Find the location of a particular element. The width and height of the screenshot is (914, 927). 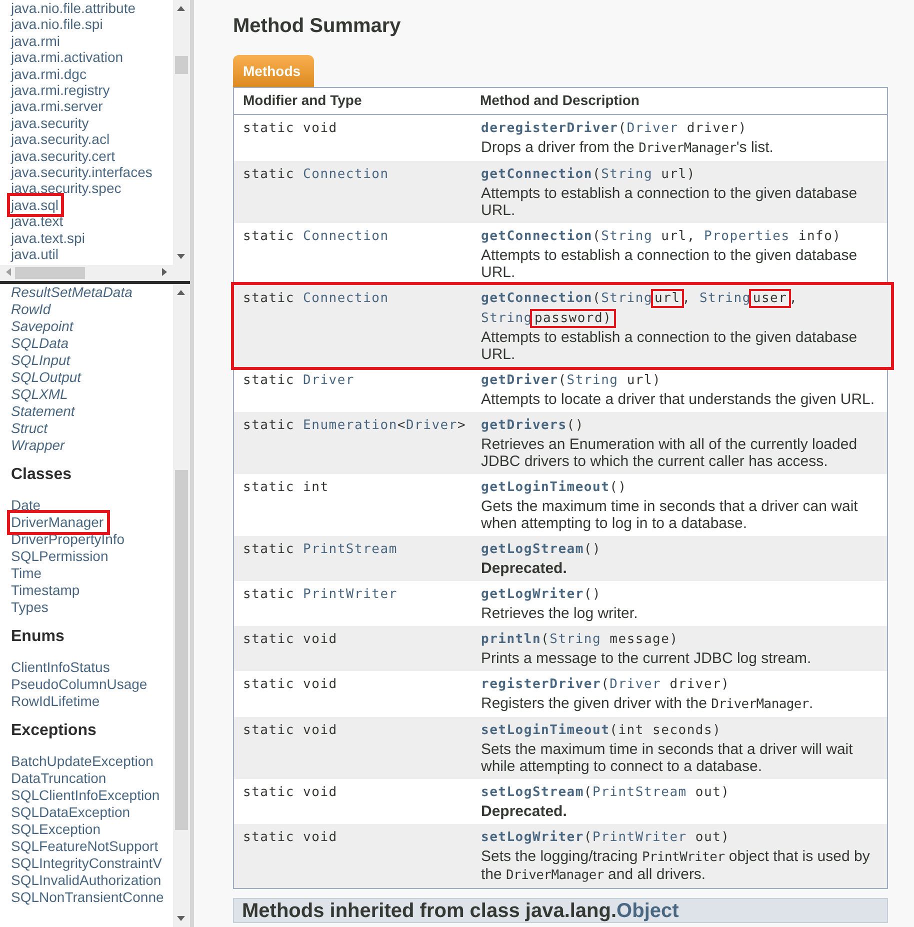

method-link: getLogStream is located at coordinates (532, 549).